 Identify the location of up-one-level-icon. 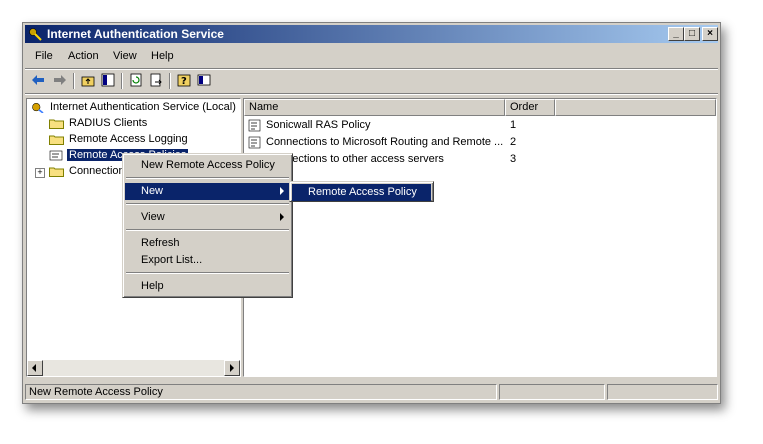
(88, 81).